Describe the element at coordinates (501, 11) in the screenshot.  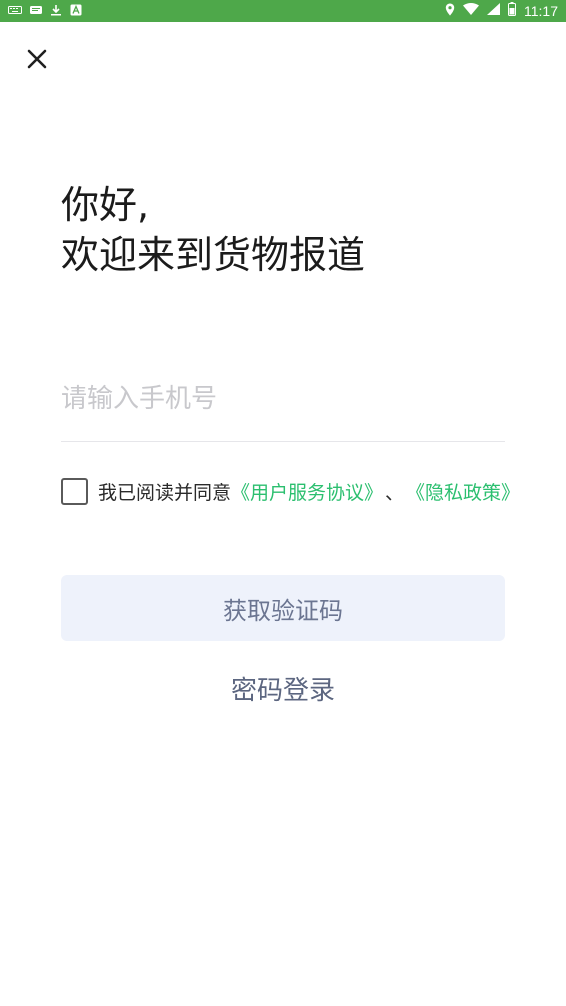
I see `status-bar-right: 11:17` at that location.